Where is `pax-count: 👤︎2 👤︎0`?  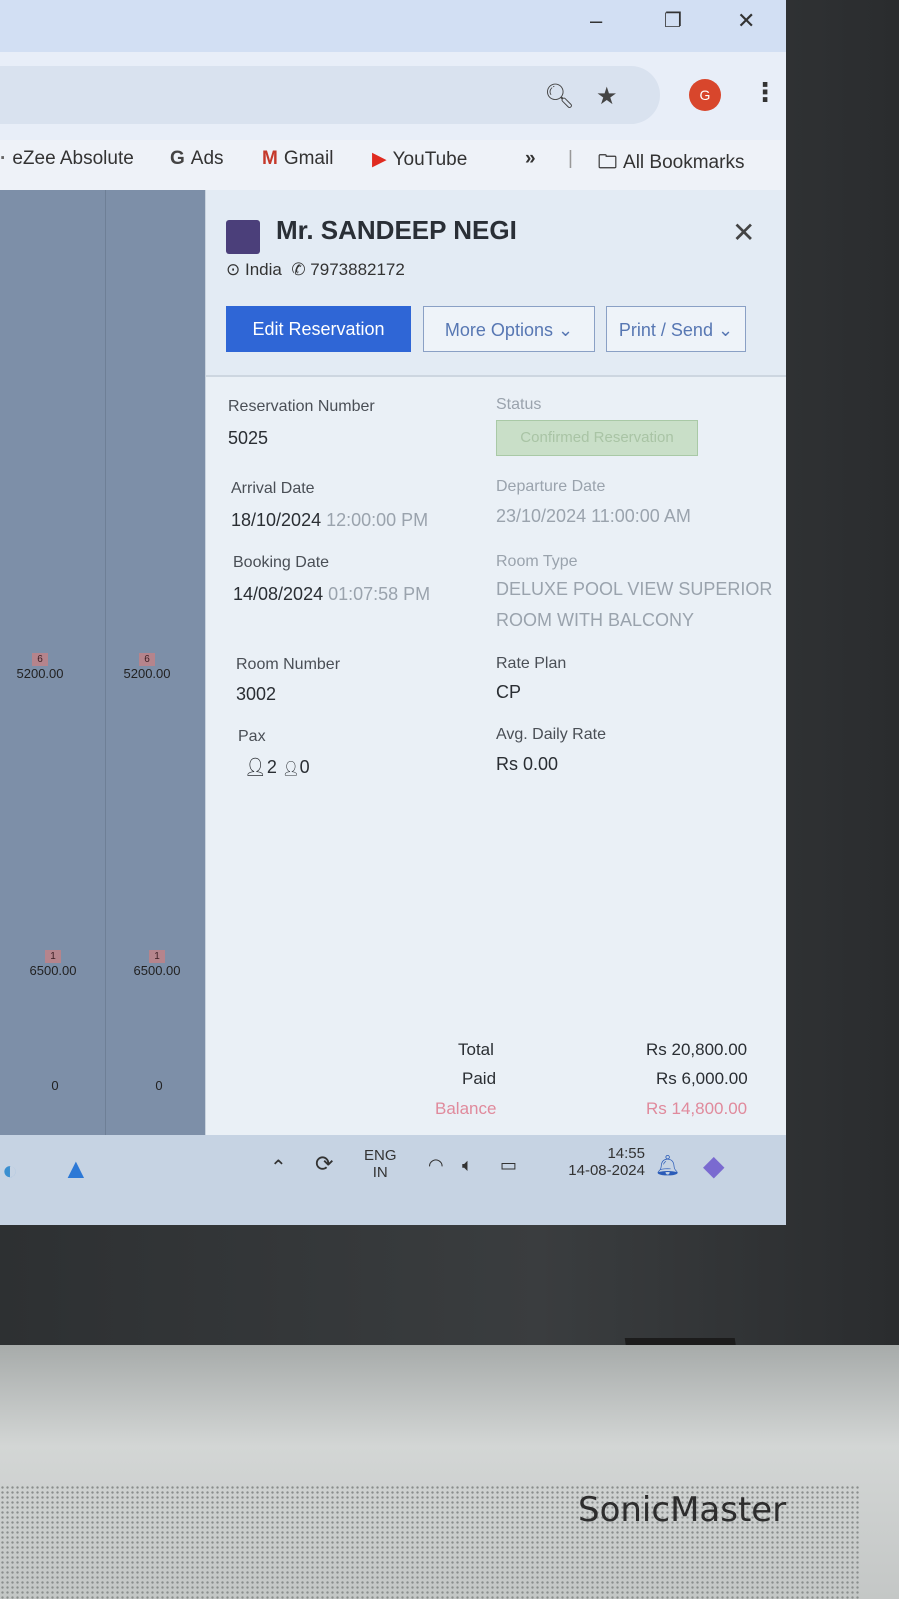
pax-count: 👤︎2 👤︎0 is located at coordinates (277, 767).